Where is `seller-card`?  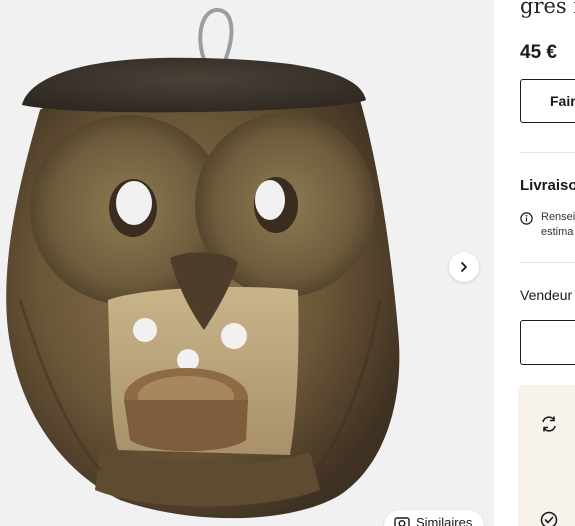 seller-card is located at coordinates (547, 342).